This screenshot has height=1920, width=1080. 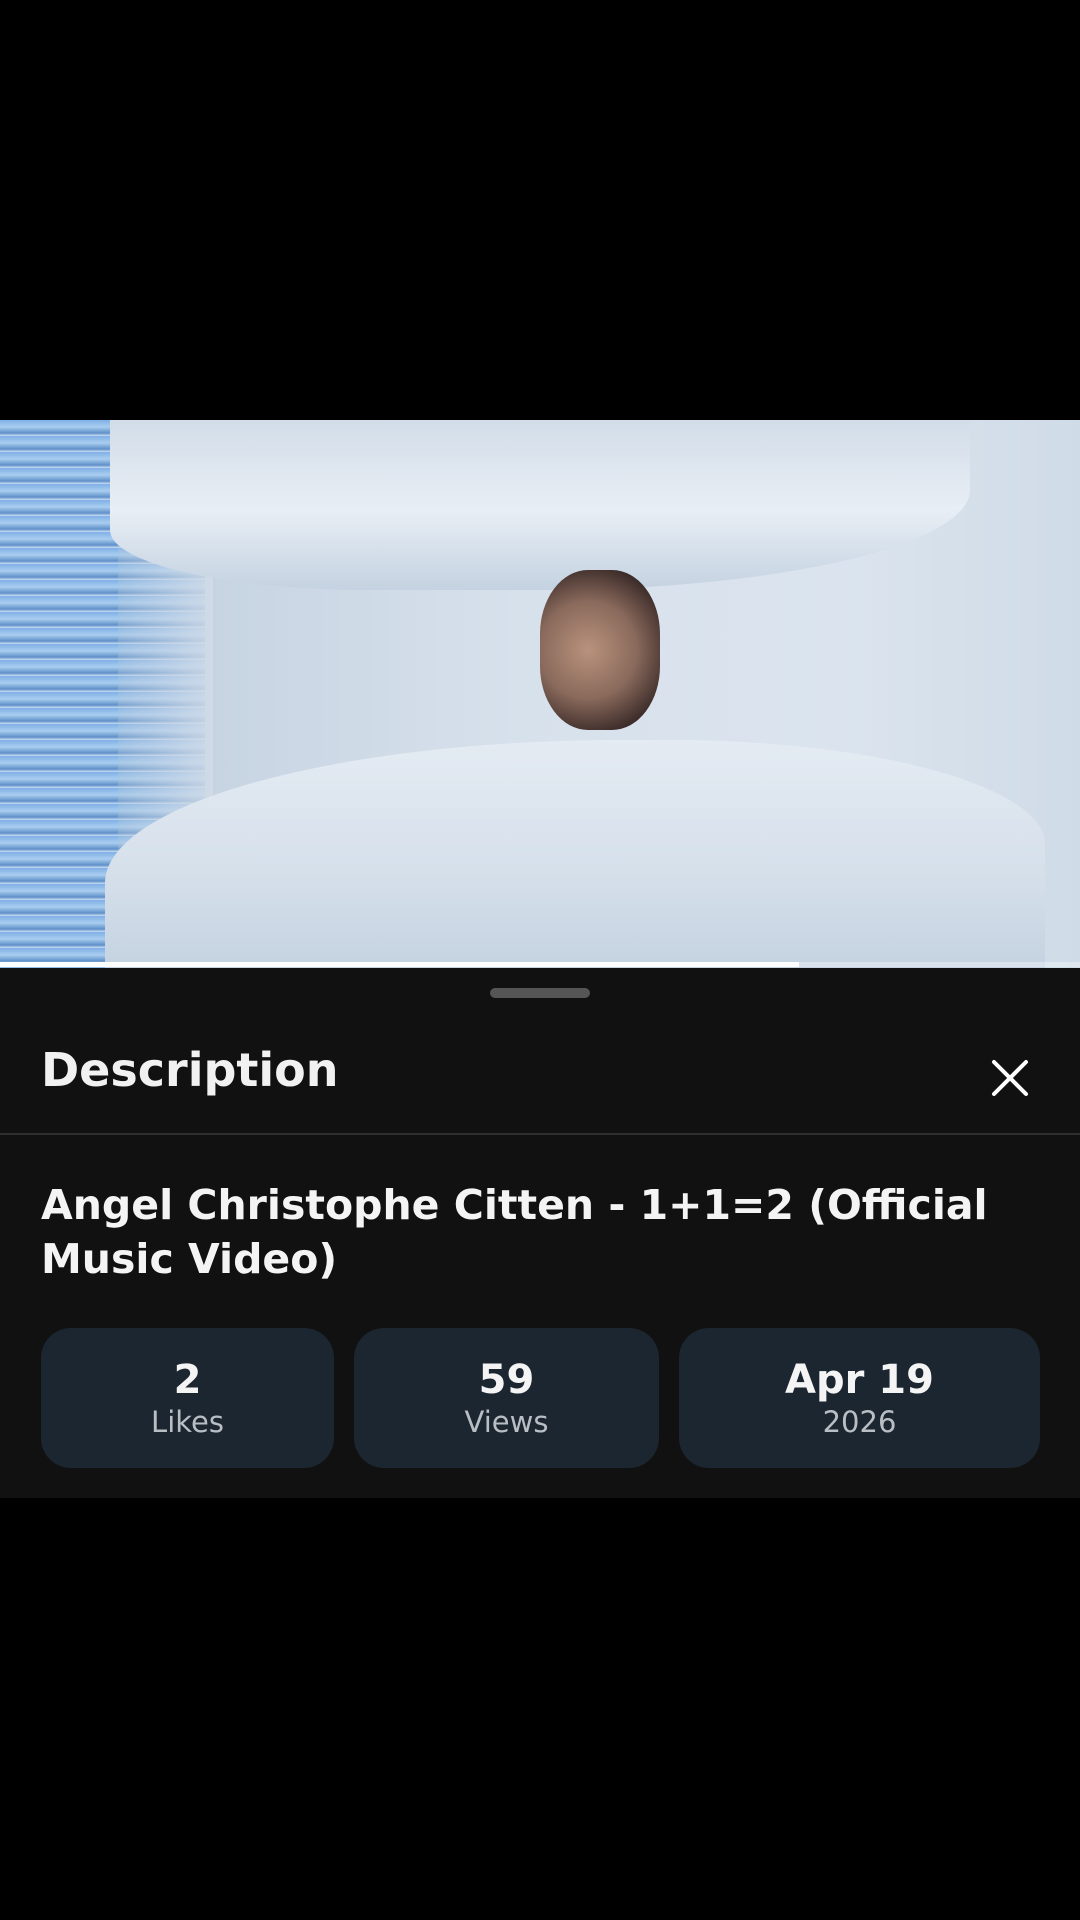 I want to click on sheet-divider, so click(x=540, y=1134).